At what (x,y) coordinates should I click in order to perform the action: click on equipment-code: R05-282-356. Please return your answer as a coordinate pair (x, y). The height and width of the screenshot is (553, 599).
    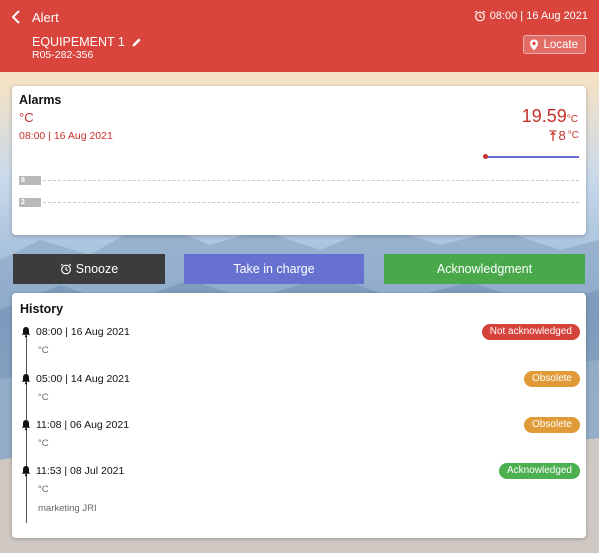
    Looking at the image, I should click on (63, 55).